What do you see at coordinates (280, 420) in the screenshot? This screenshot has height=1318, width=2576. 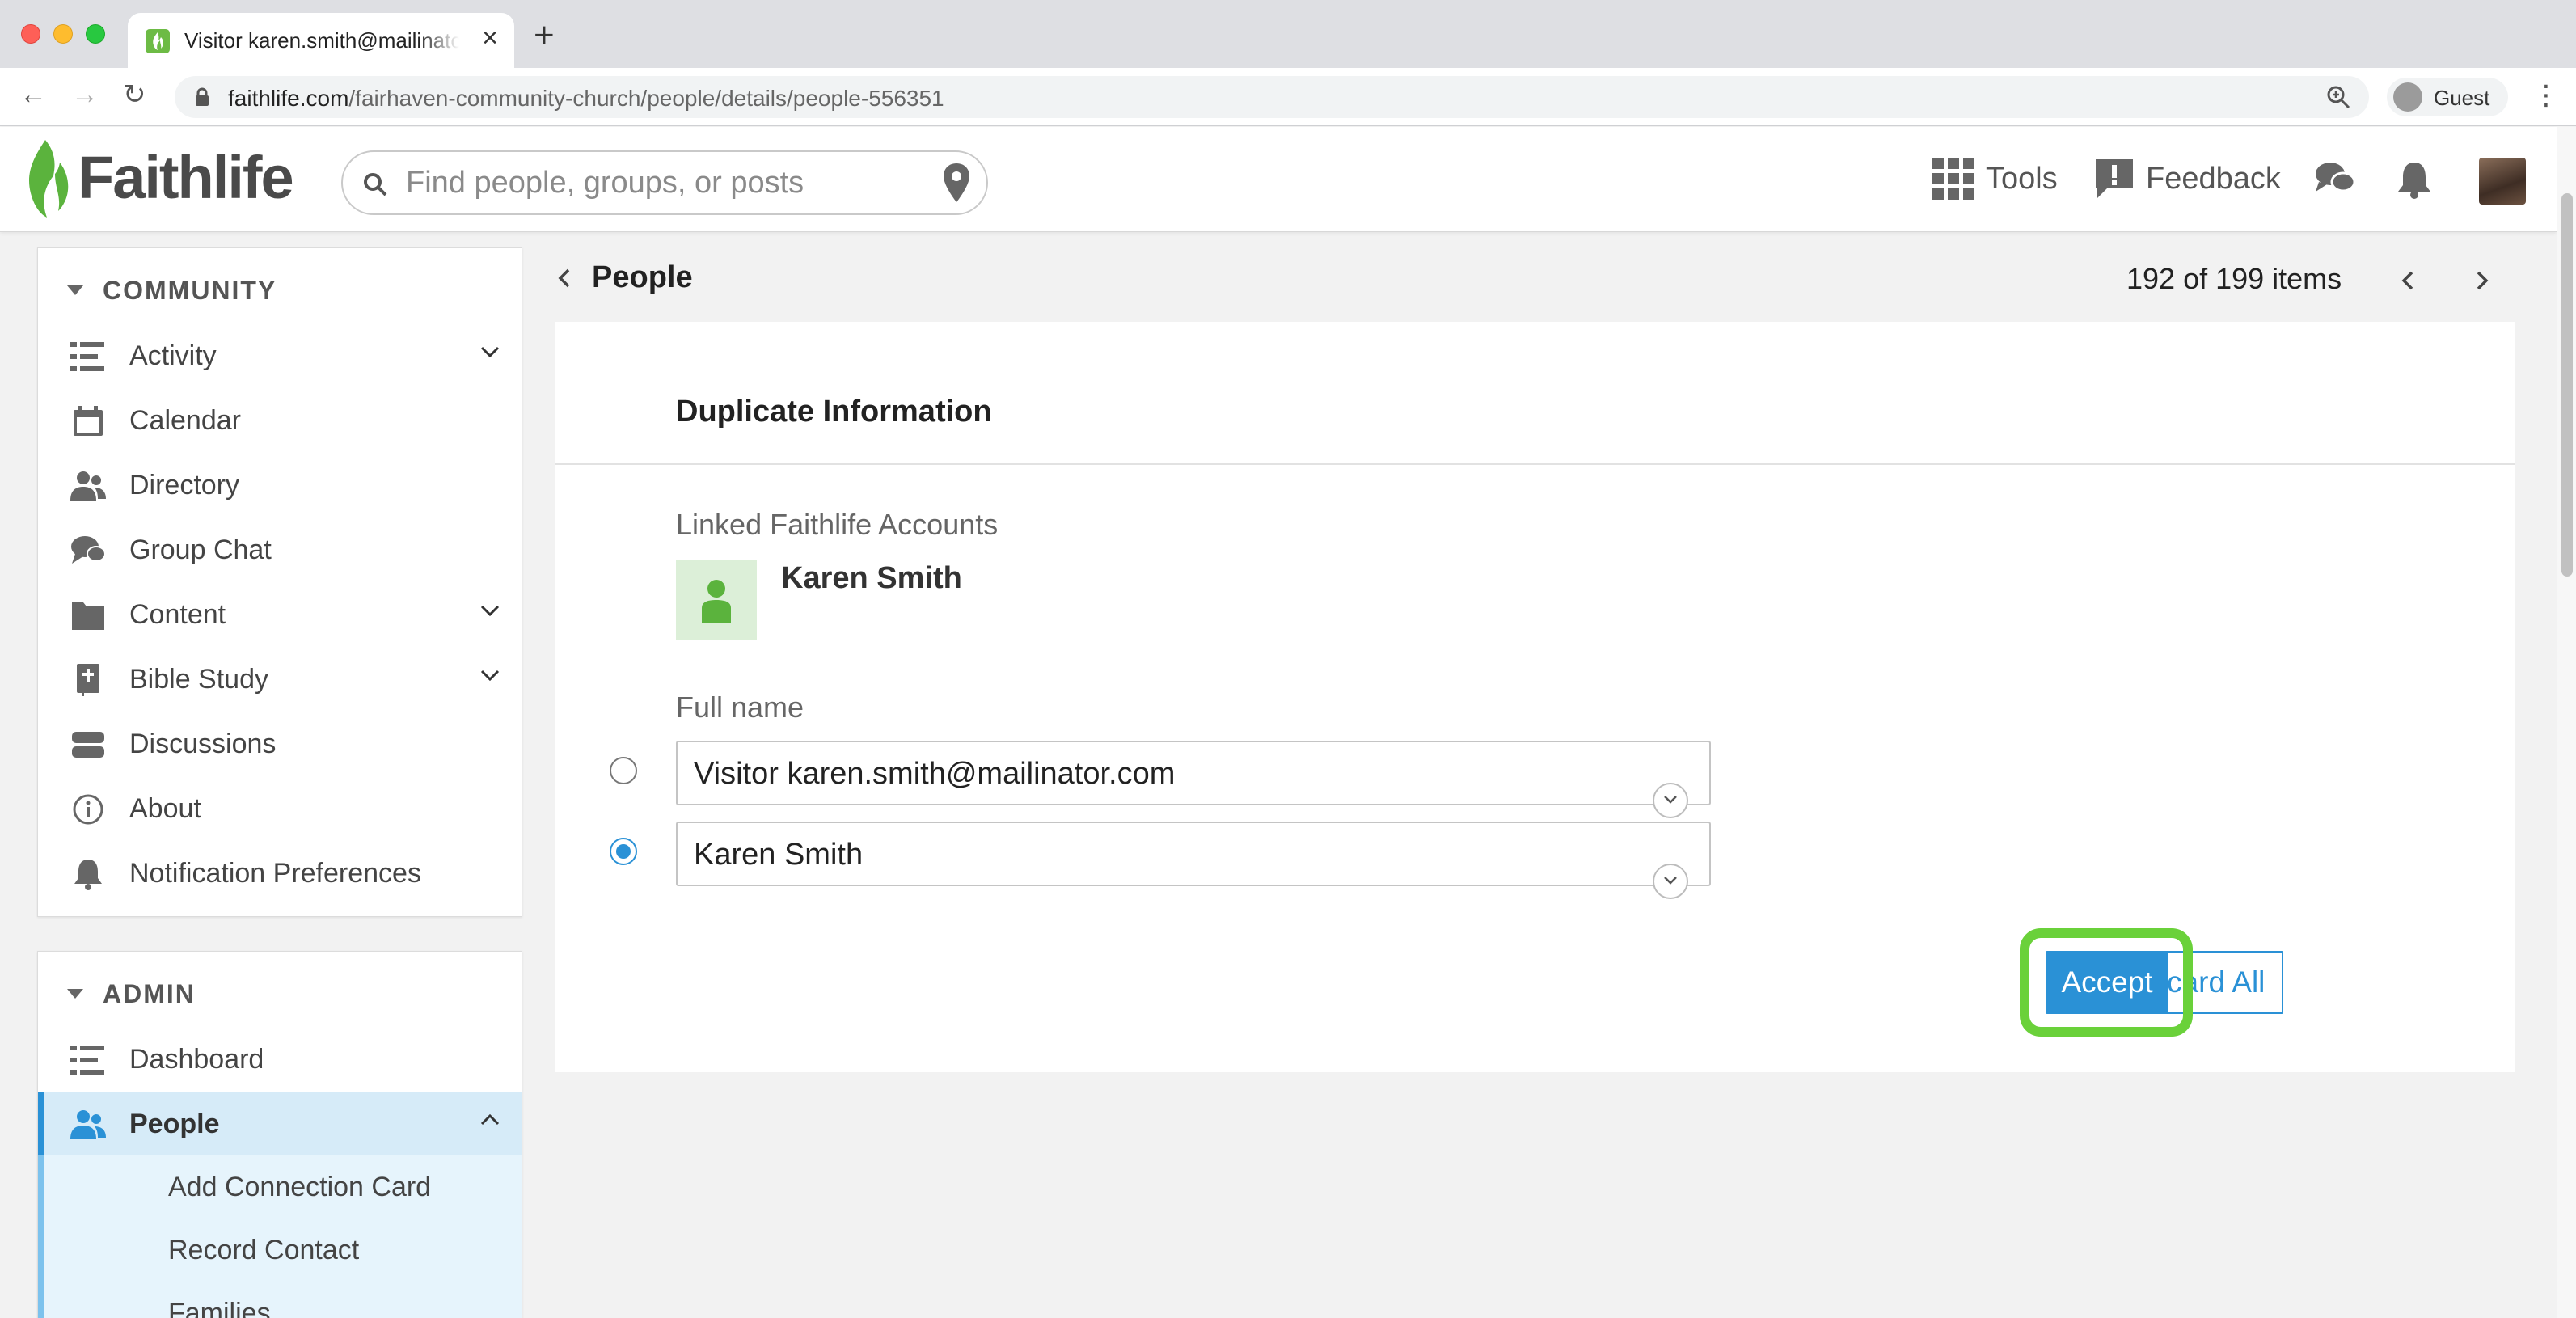 I see `sidebar-item-calendar: Calendar` at bounding box center [280, 420].